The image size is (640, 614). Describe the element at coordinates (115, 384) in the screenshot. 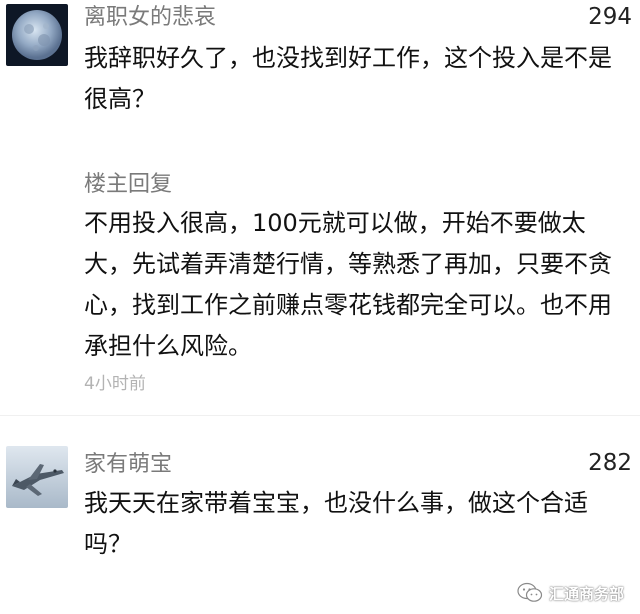

I see `comment-timestamp: 4小时前` at that location.